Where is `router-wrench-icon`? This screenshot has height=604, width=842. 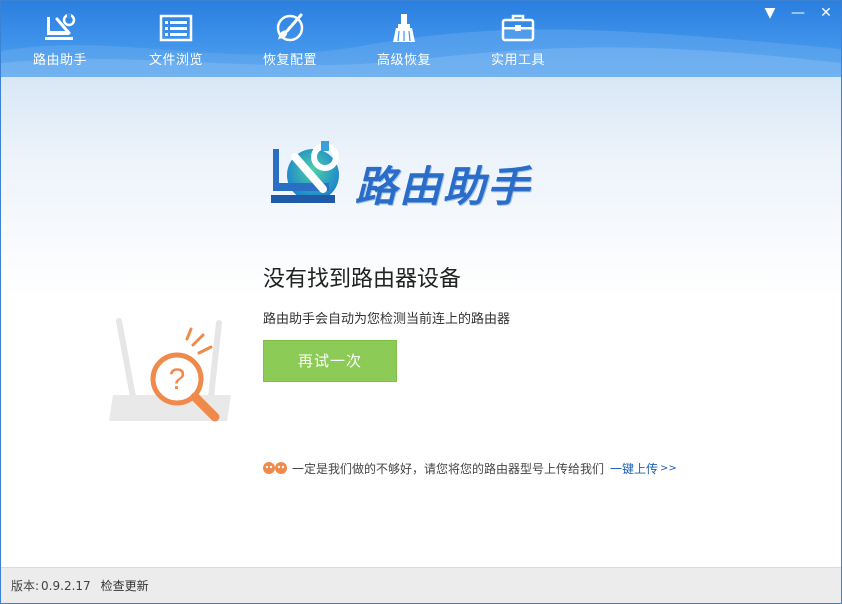
router-wrench-icon is located at coordinates (60, 28).